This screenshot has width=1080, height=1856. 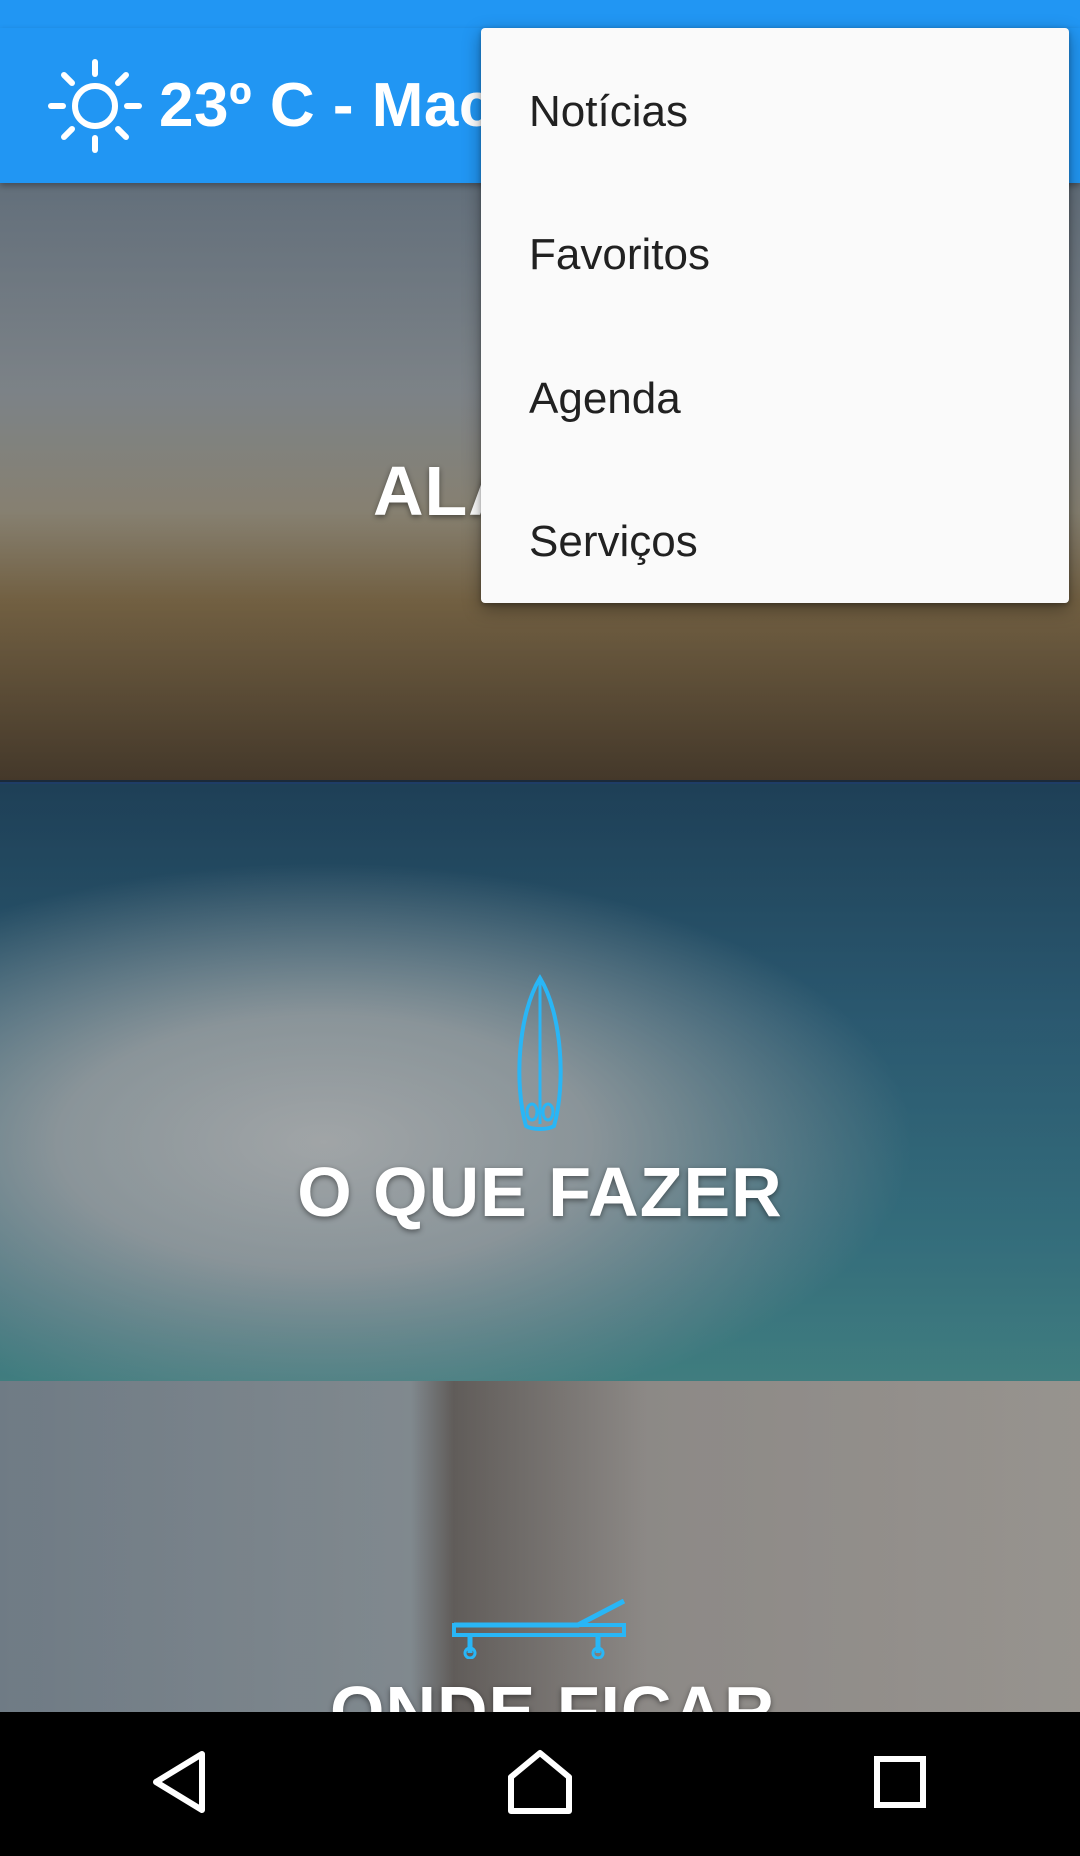 I want to click on home-button, so click(x=540, y=1784).